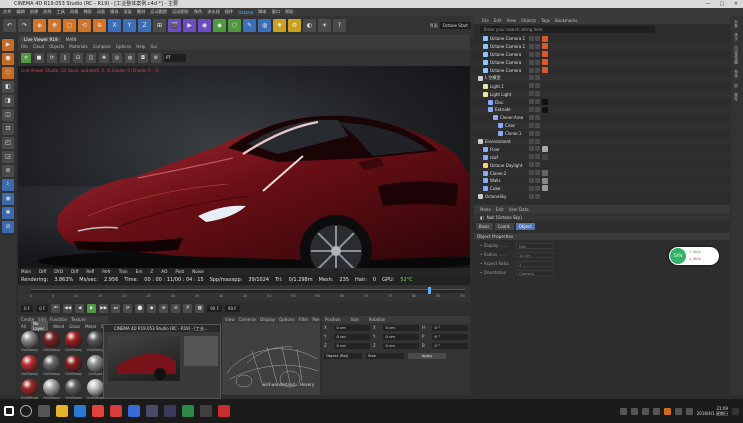 The image size is (743, 423). What do you see at coordinates (525, 226) in the screenshot?
I see `attribute-tab: Object` at bounding box center [525, 226].